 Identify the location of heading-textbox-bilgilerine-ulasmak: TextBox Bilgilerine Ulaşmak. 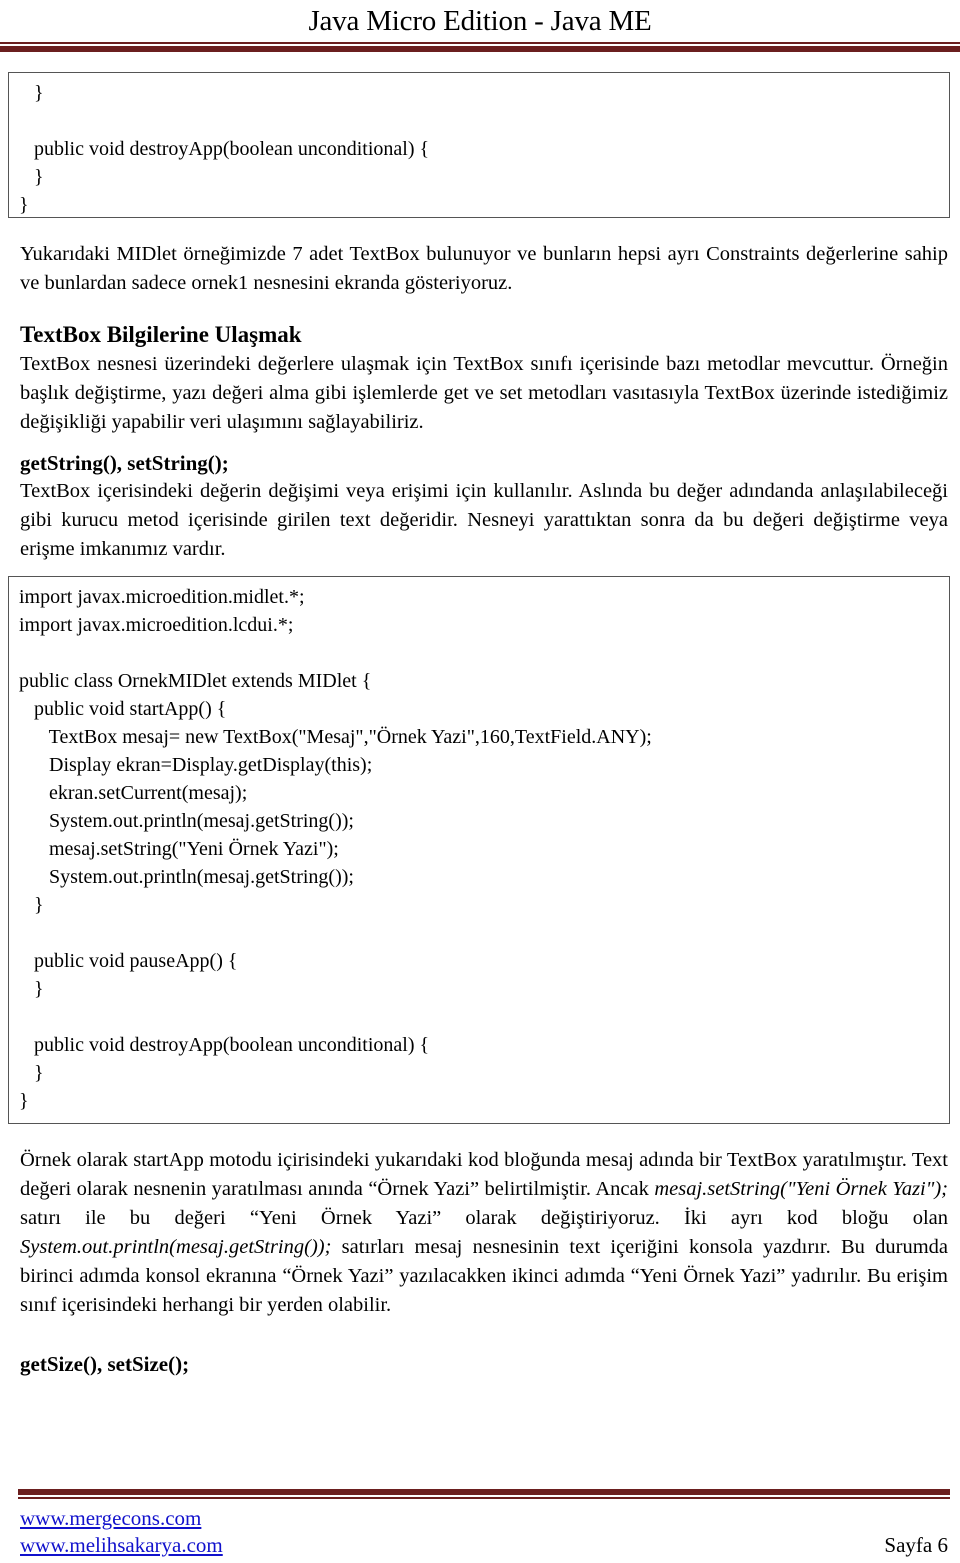
(161, 334).